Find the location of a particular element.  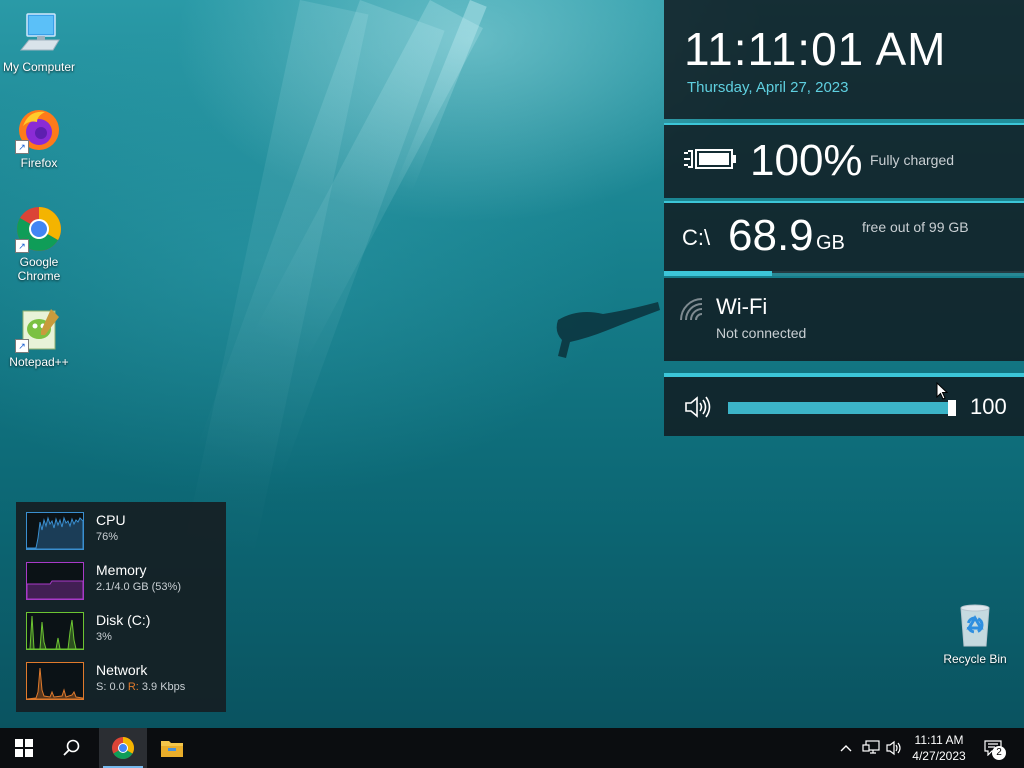

notepad-plus-plus-icon: ↗ is located at coordinates (39, 329).